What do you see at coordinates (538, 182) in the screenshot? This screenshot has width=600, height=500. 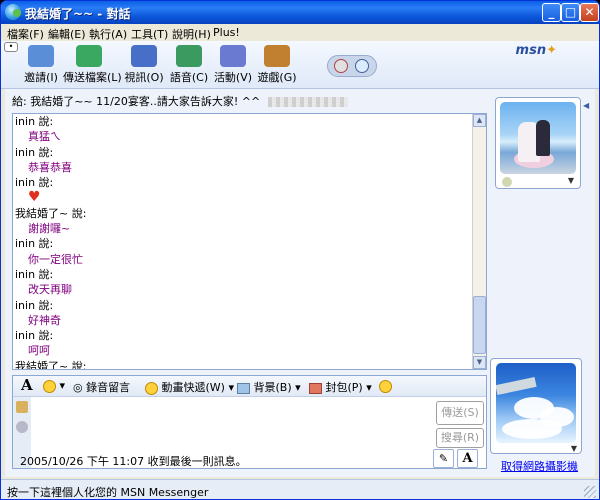 I see `contact-picture-footer: ▼` at bounding box center [538, 182].